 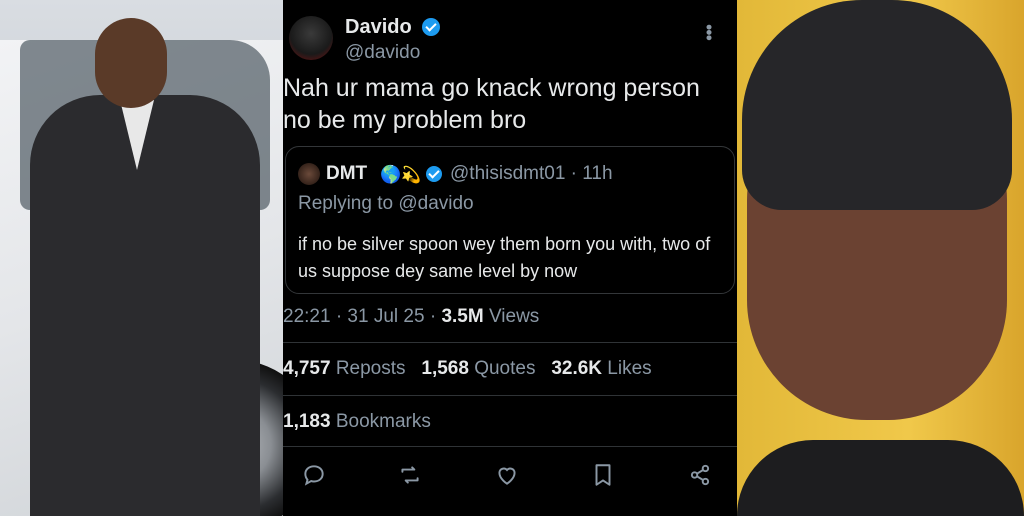 What do you see at coordinates (708, 32) in the screenshot?
I see `more-options-icon: •••` at bounding box center [708, 32].